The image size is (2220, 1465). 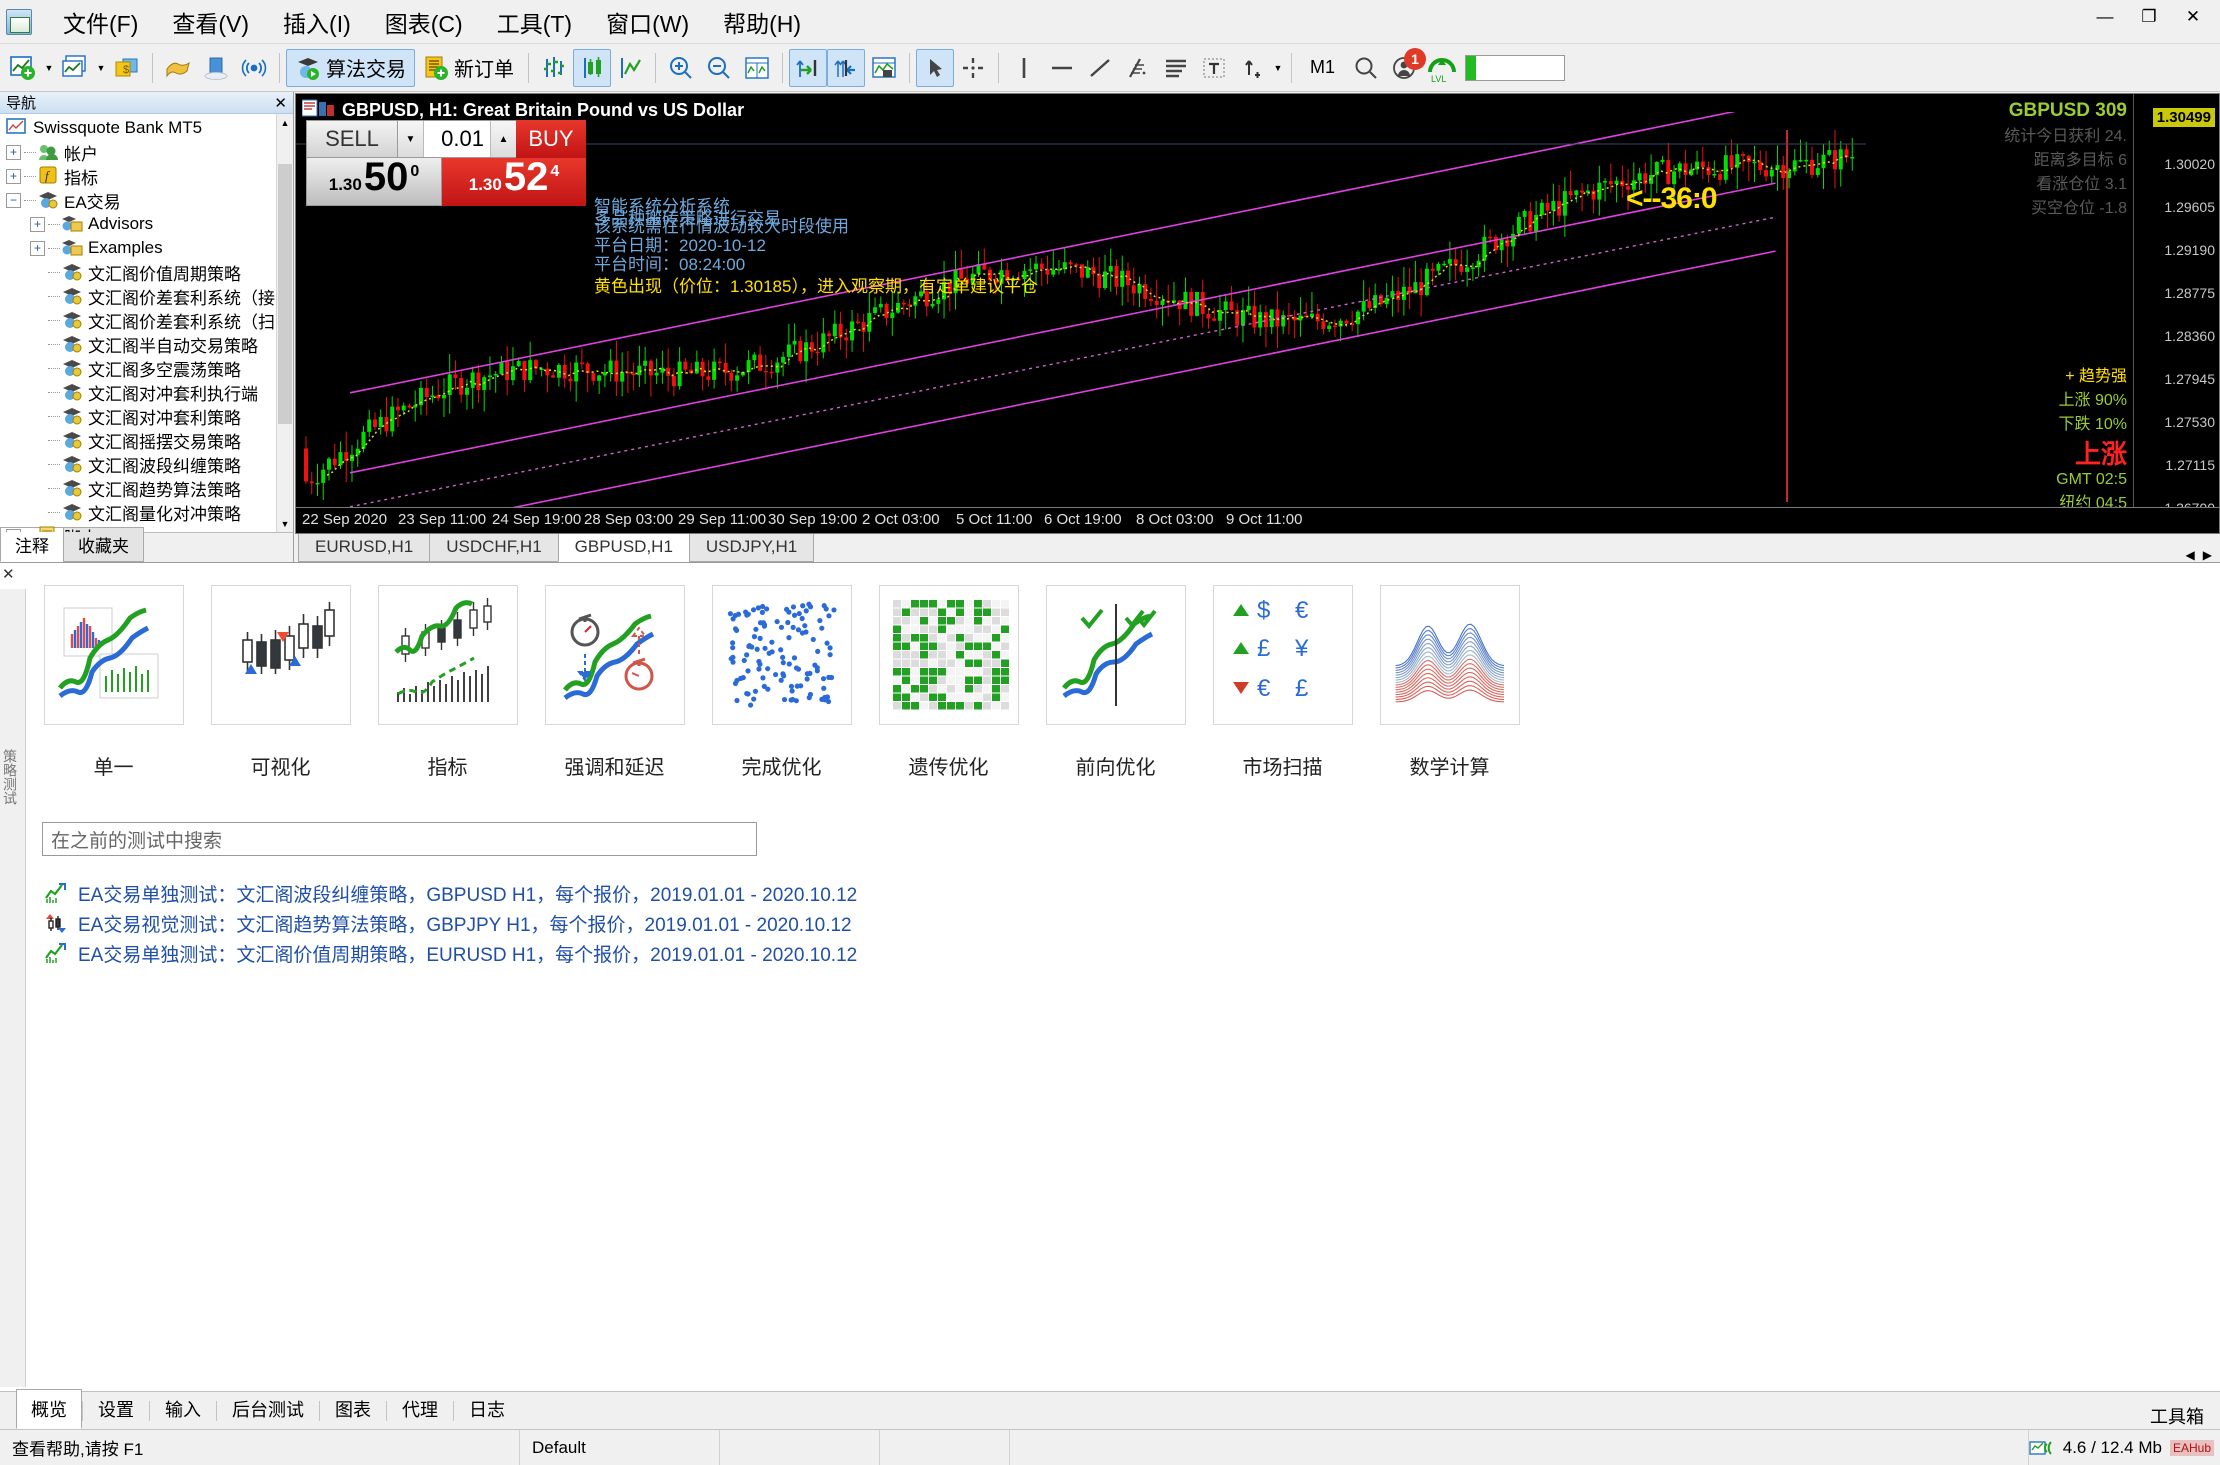 What do you see at coordinates (973, 68) in the screenshot?
I see `crosshair-icon` at bounding box center [973, 68].